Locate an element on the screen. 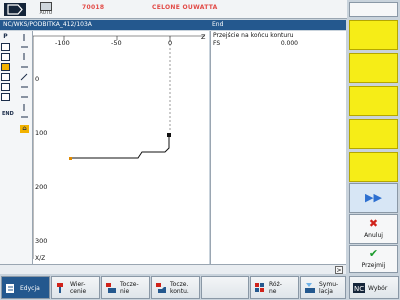 The image size is (400, 300). mode-indicator: AUTO is located at coordinates (46, 10).